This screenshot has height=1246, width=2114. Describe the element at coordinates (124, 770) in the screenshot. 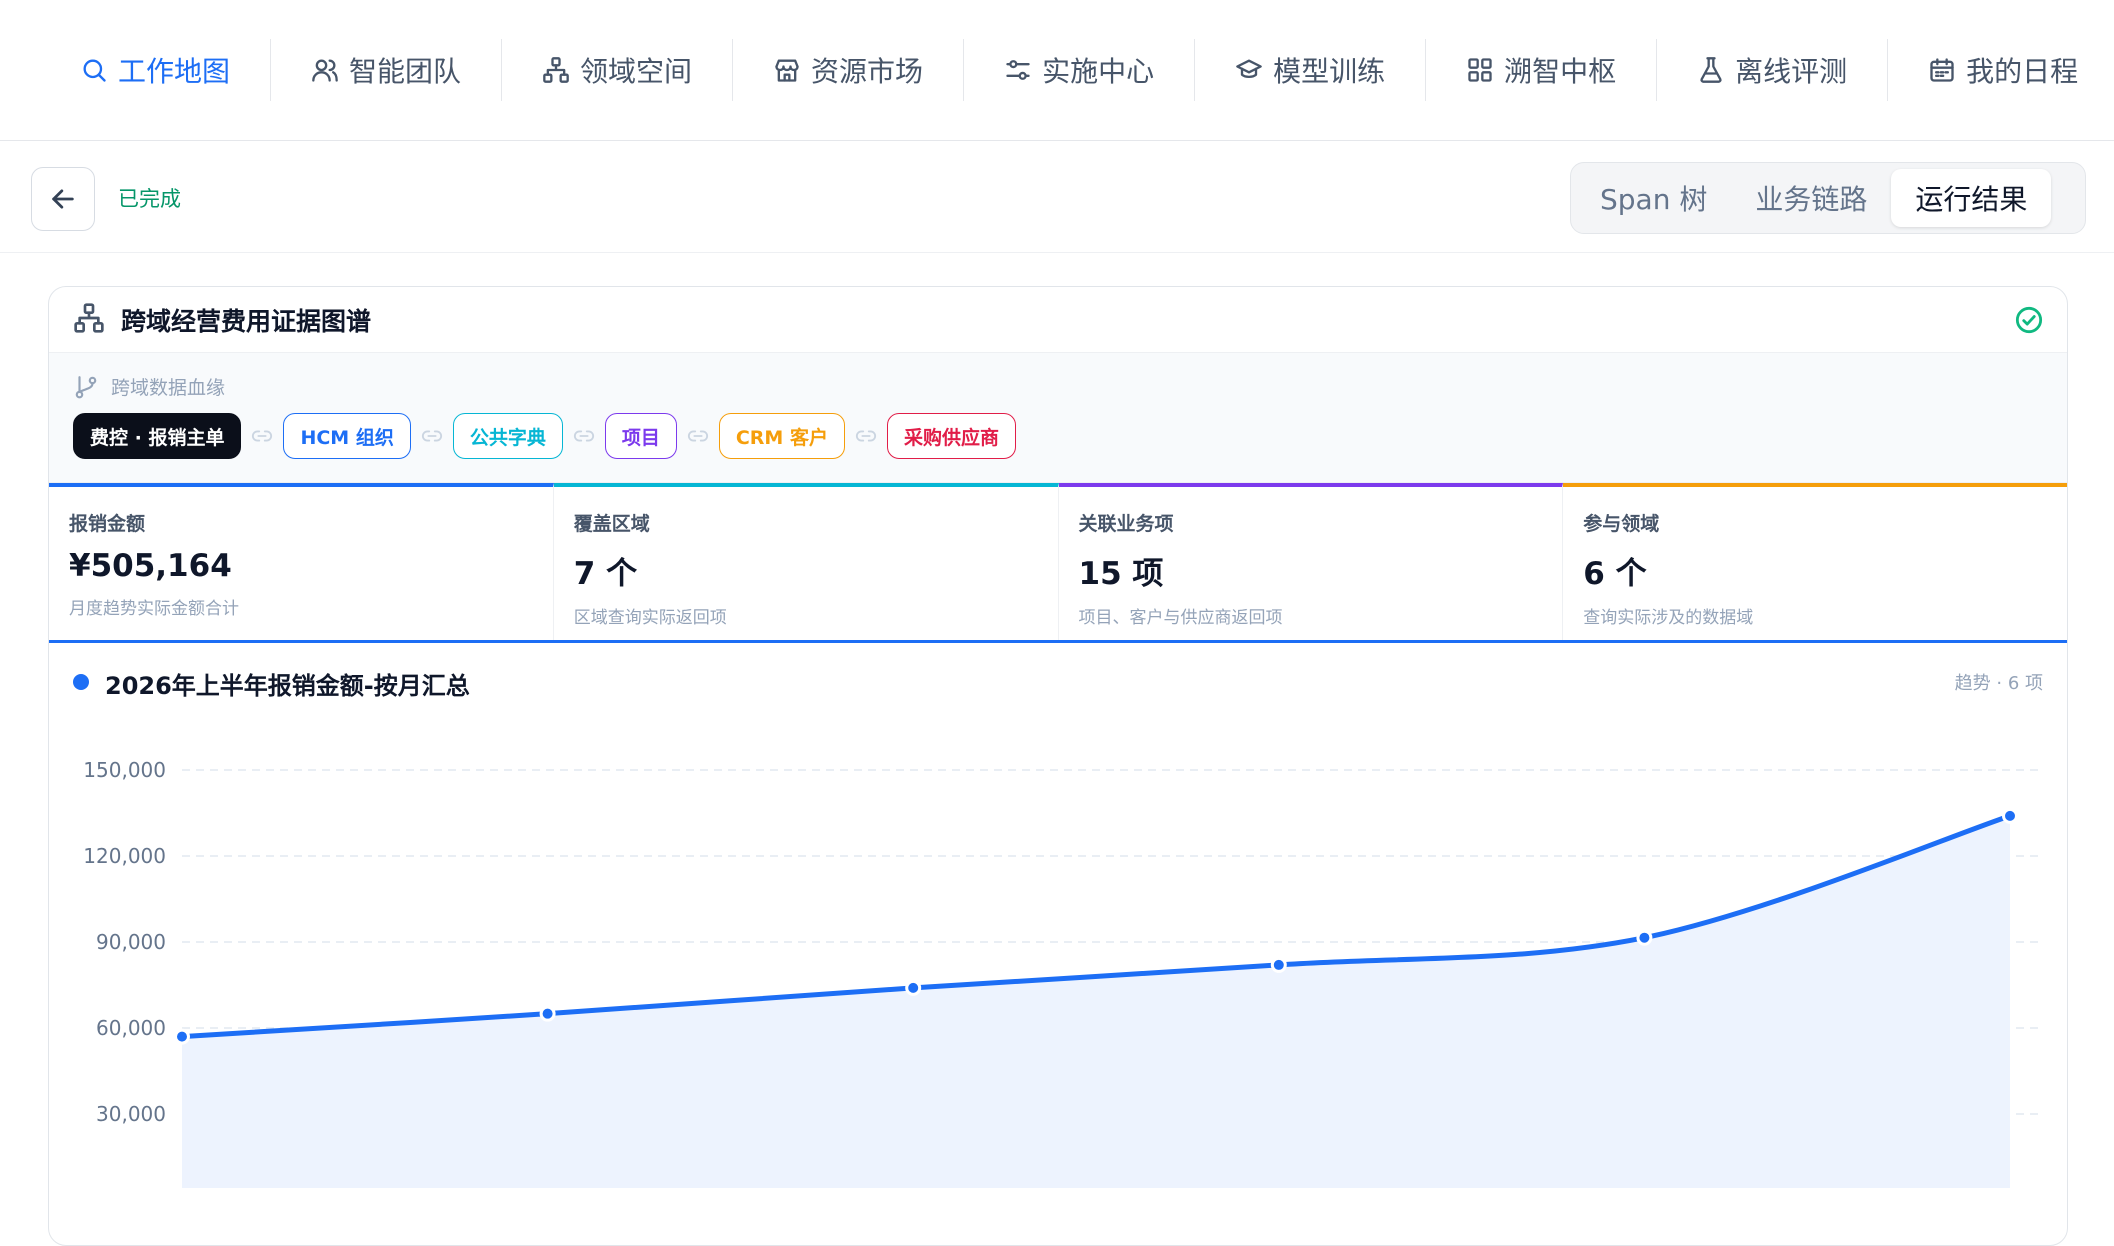

I see `y-tick-label: 150,000` at that location.